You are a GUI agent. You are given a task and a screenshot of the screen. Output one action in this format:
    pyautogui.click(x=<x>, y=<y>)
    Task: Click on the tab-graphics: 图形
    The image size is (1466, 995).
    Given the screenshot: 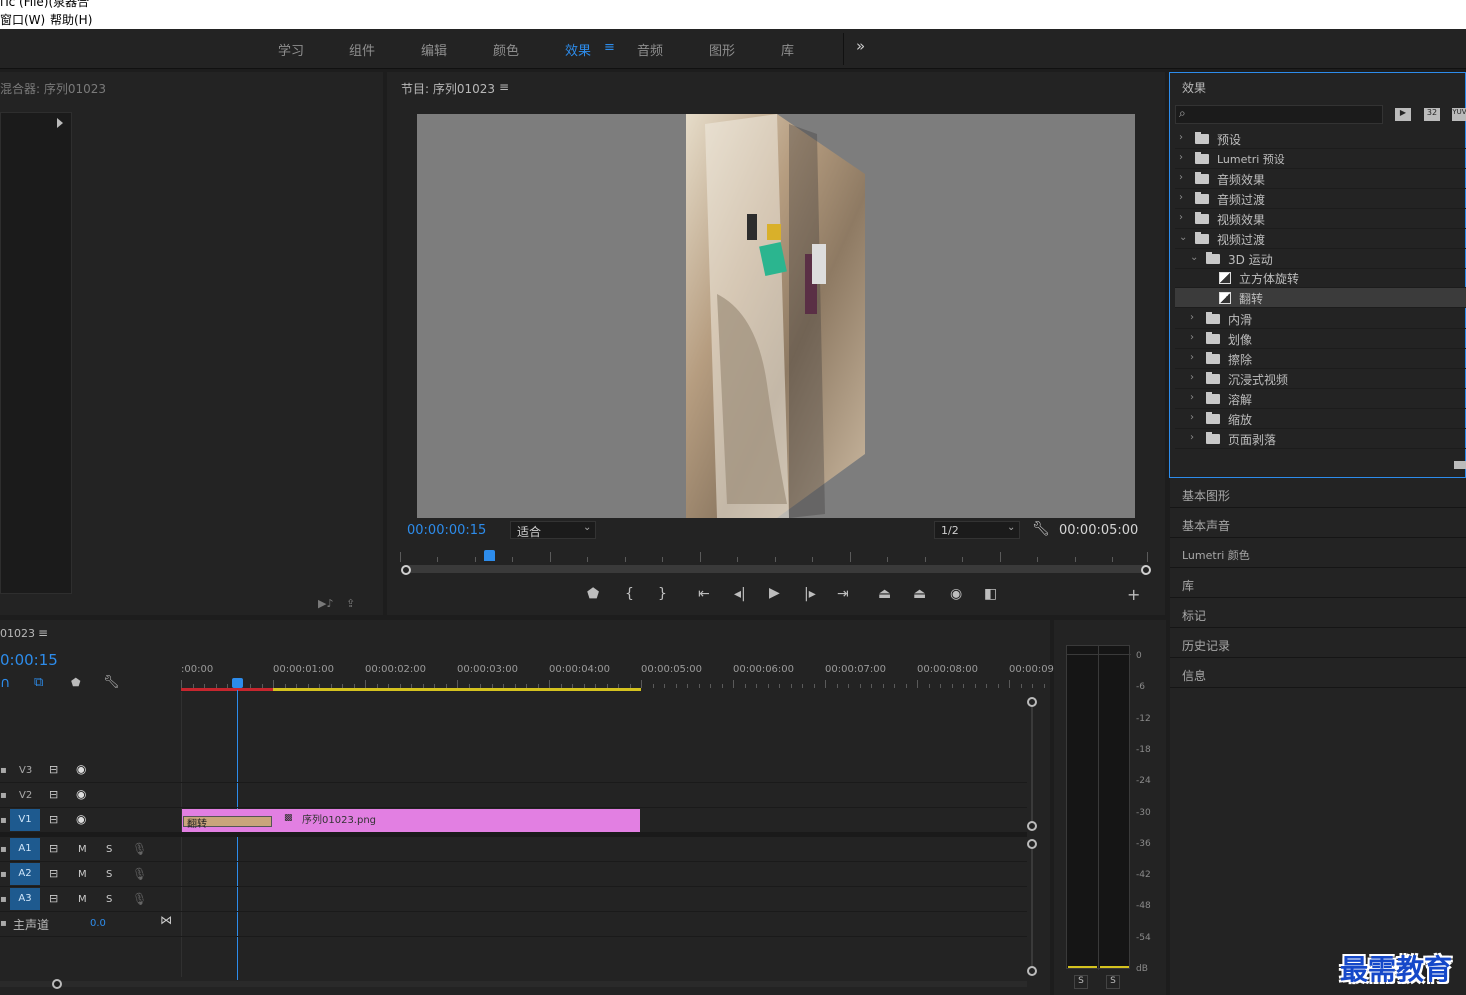 What is the action you would take?
    pyautogui.click(x=722, y=49)
    